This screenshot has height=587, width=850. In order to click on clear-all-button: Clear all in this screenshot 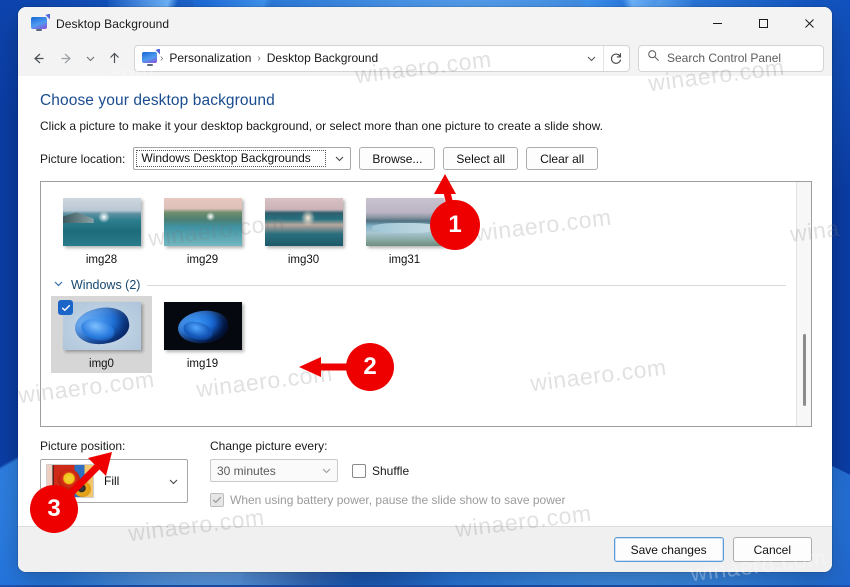, I will do `click(562, 158)`.